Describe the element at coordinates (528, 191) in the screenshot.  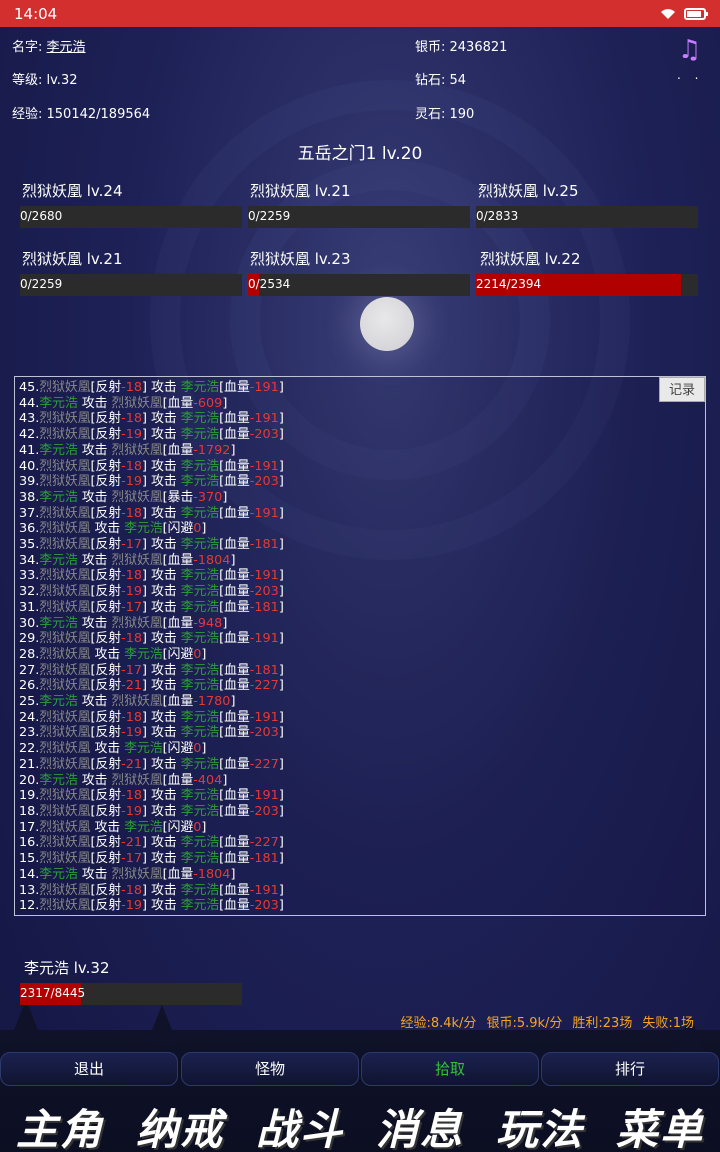
I see `enemy-name: 烈狱妖凰 lv.25` at that location.